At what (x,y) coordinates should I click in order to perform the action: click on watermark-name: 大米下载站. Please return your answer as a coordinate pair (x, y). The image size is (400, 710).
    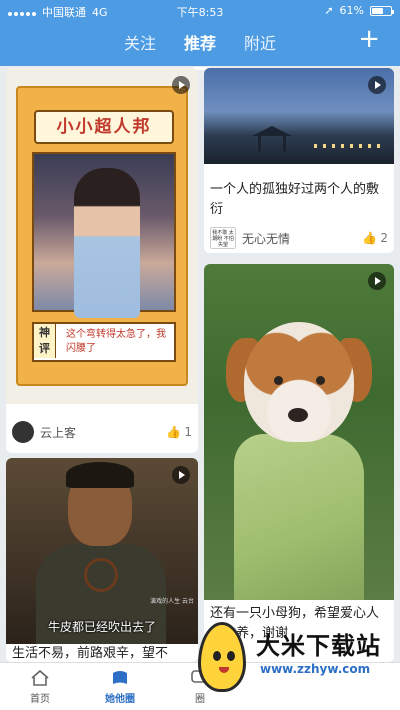
    Looking at the image, I should click on (318, 646).